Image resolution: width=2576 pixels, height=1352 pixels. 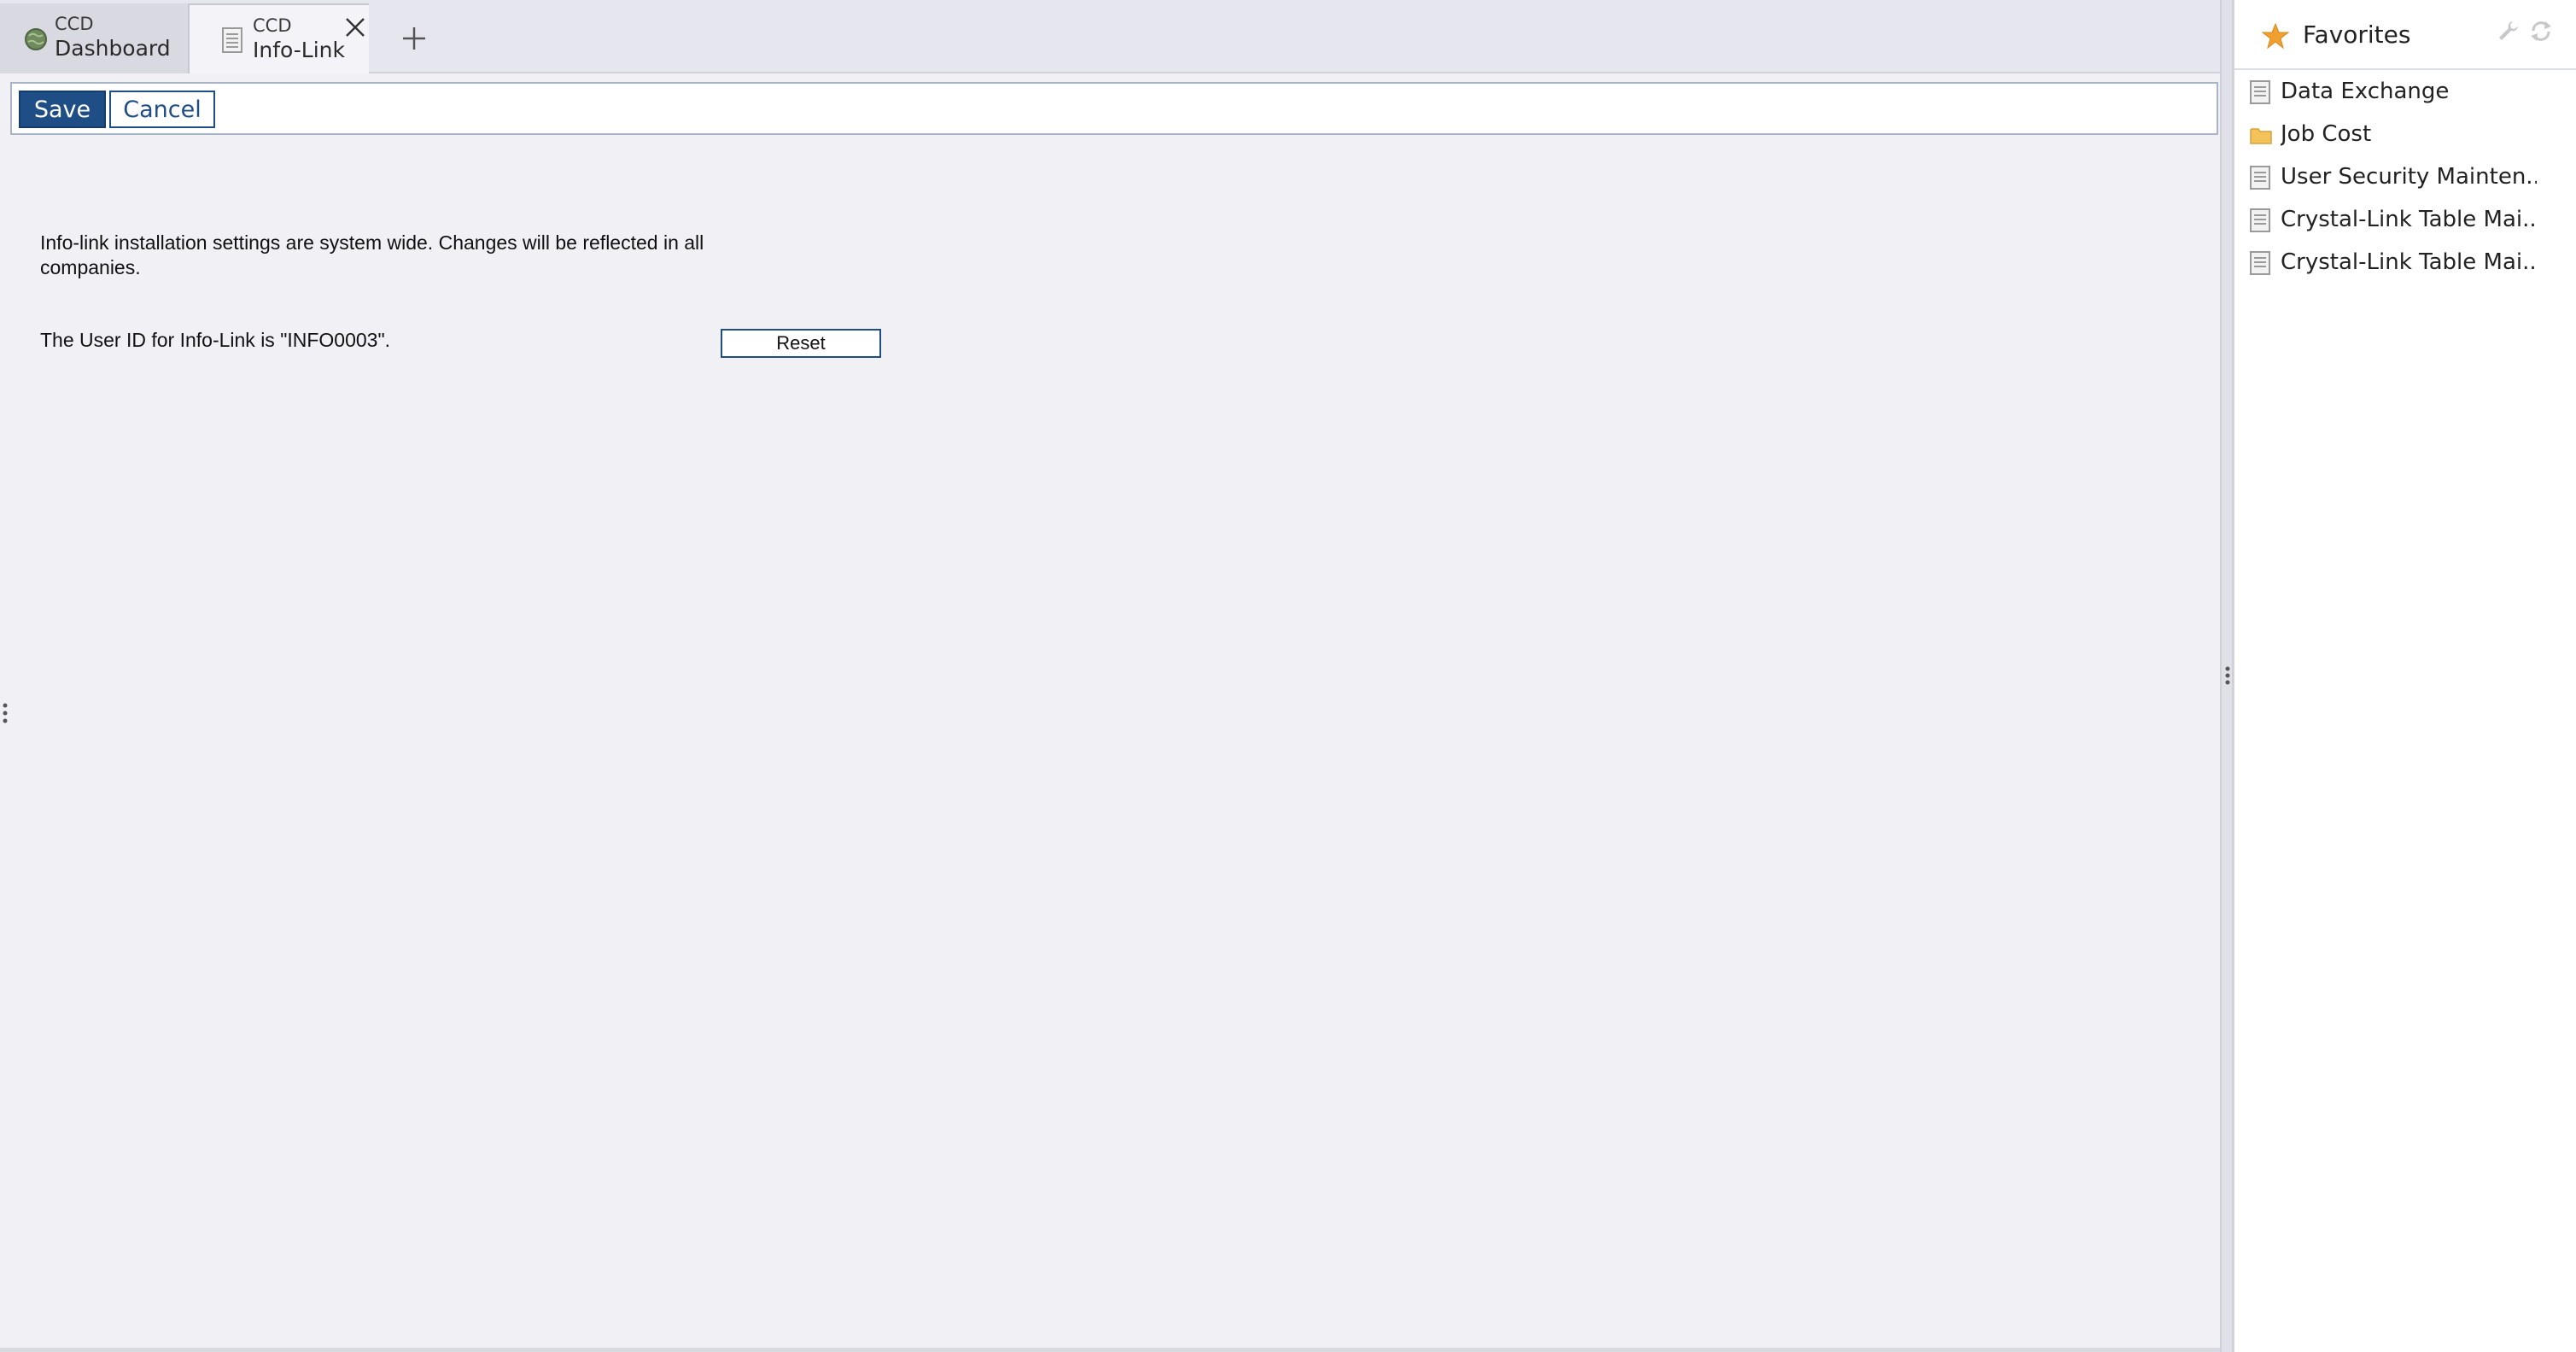 I want to click on refresh-icon, so click(x=2541, y=31).